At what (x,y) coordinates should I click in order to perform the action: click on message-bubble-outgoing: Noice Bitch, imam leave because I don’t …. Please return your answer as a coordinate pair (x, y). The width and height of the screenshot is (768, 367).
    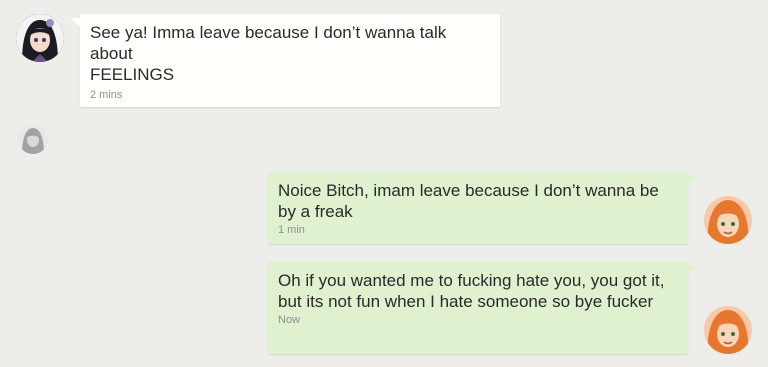
    Looking at the image, I should click on (478, 208).